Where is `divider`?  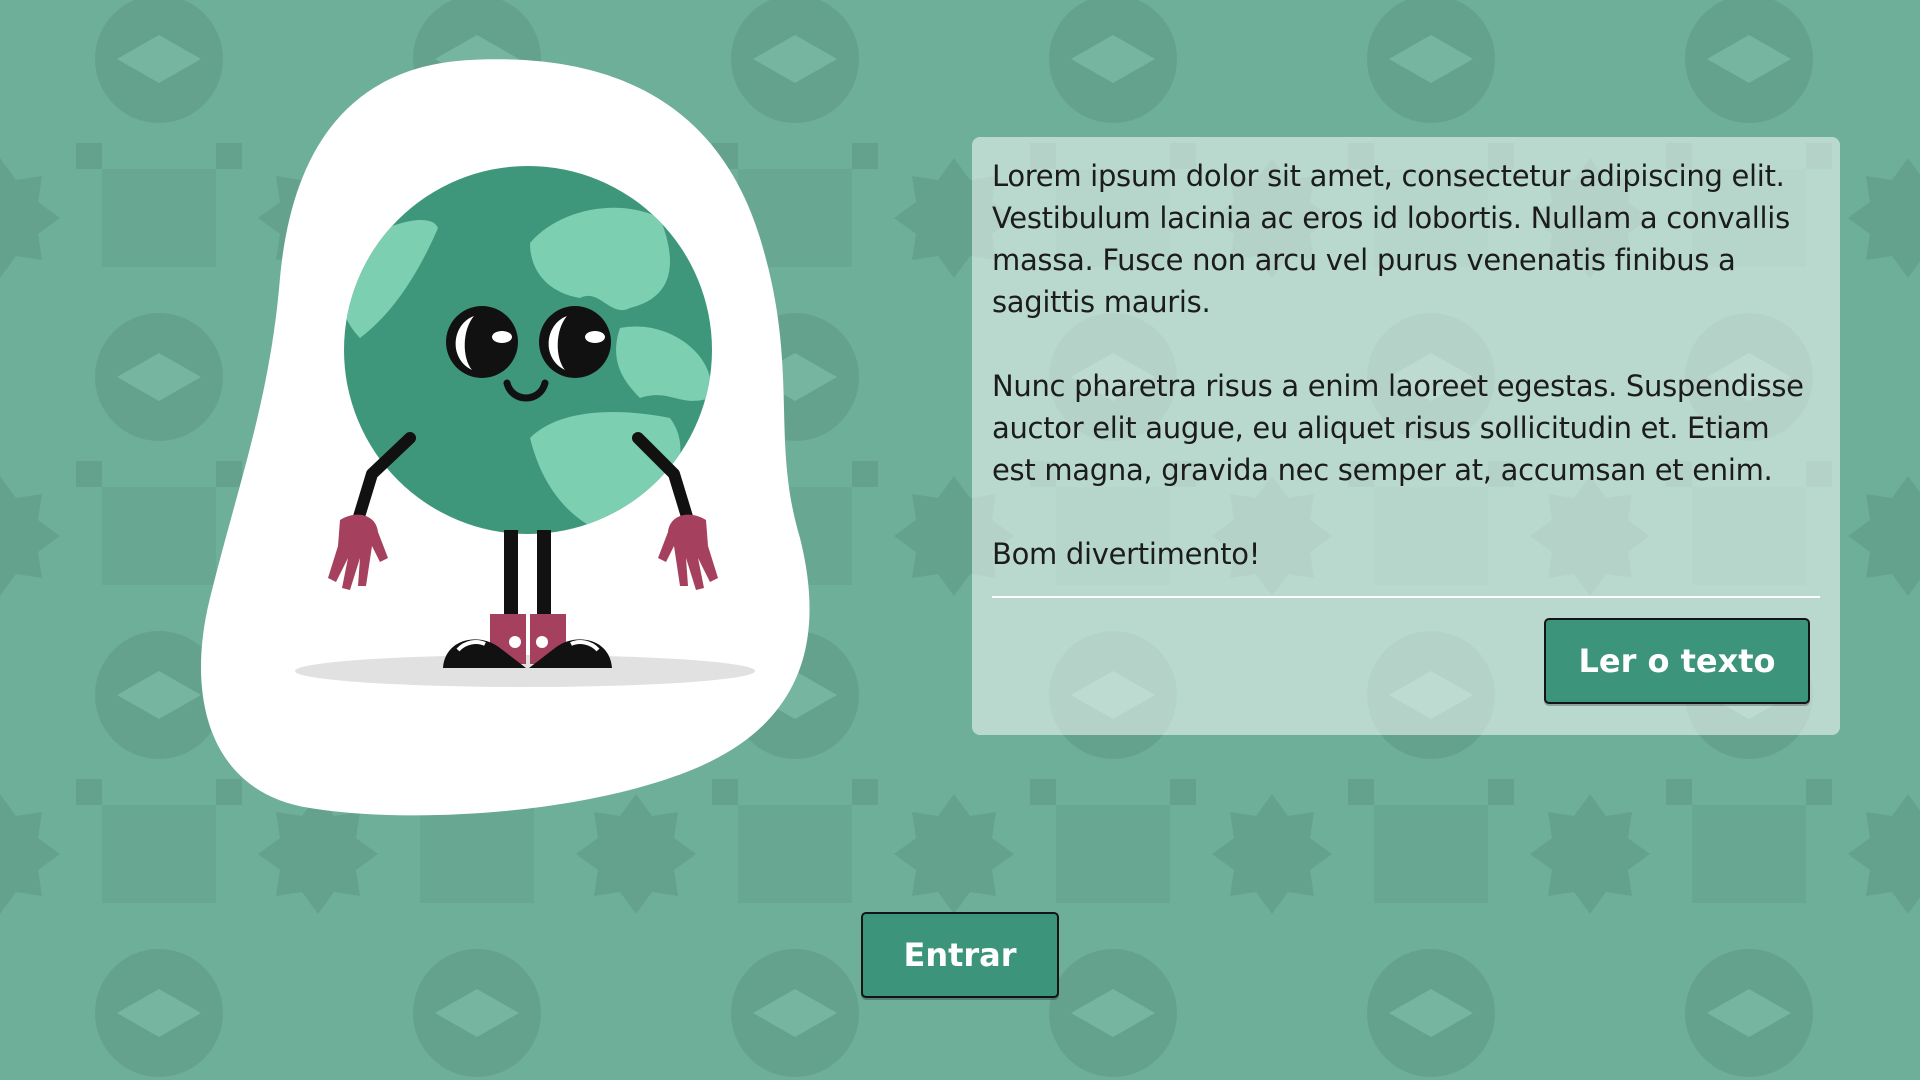 divider is located at coordinates (1406, 597).